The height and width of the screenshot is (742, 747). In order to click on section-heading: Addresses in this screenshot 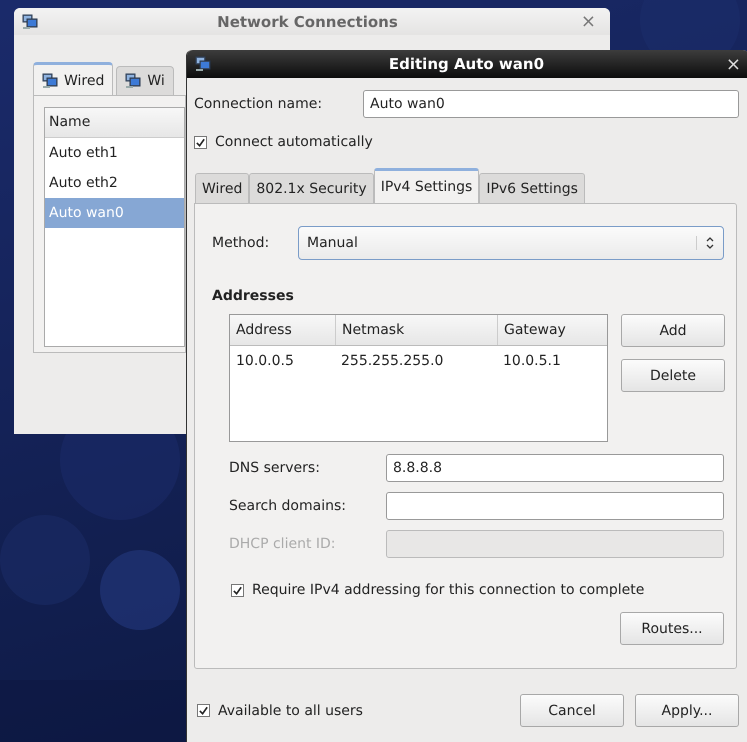, I will do `click(253, 296)`.